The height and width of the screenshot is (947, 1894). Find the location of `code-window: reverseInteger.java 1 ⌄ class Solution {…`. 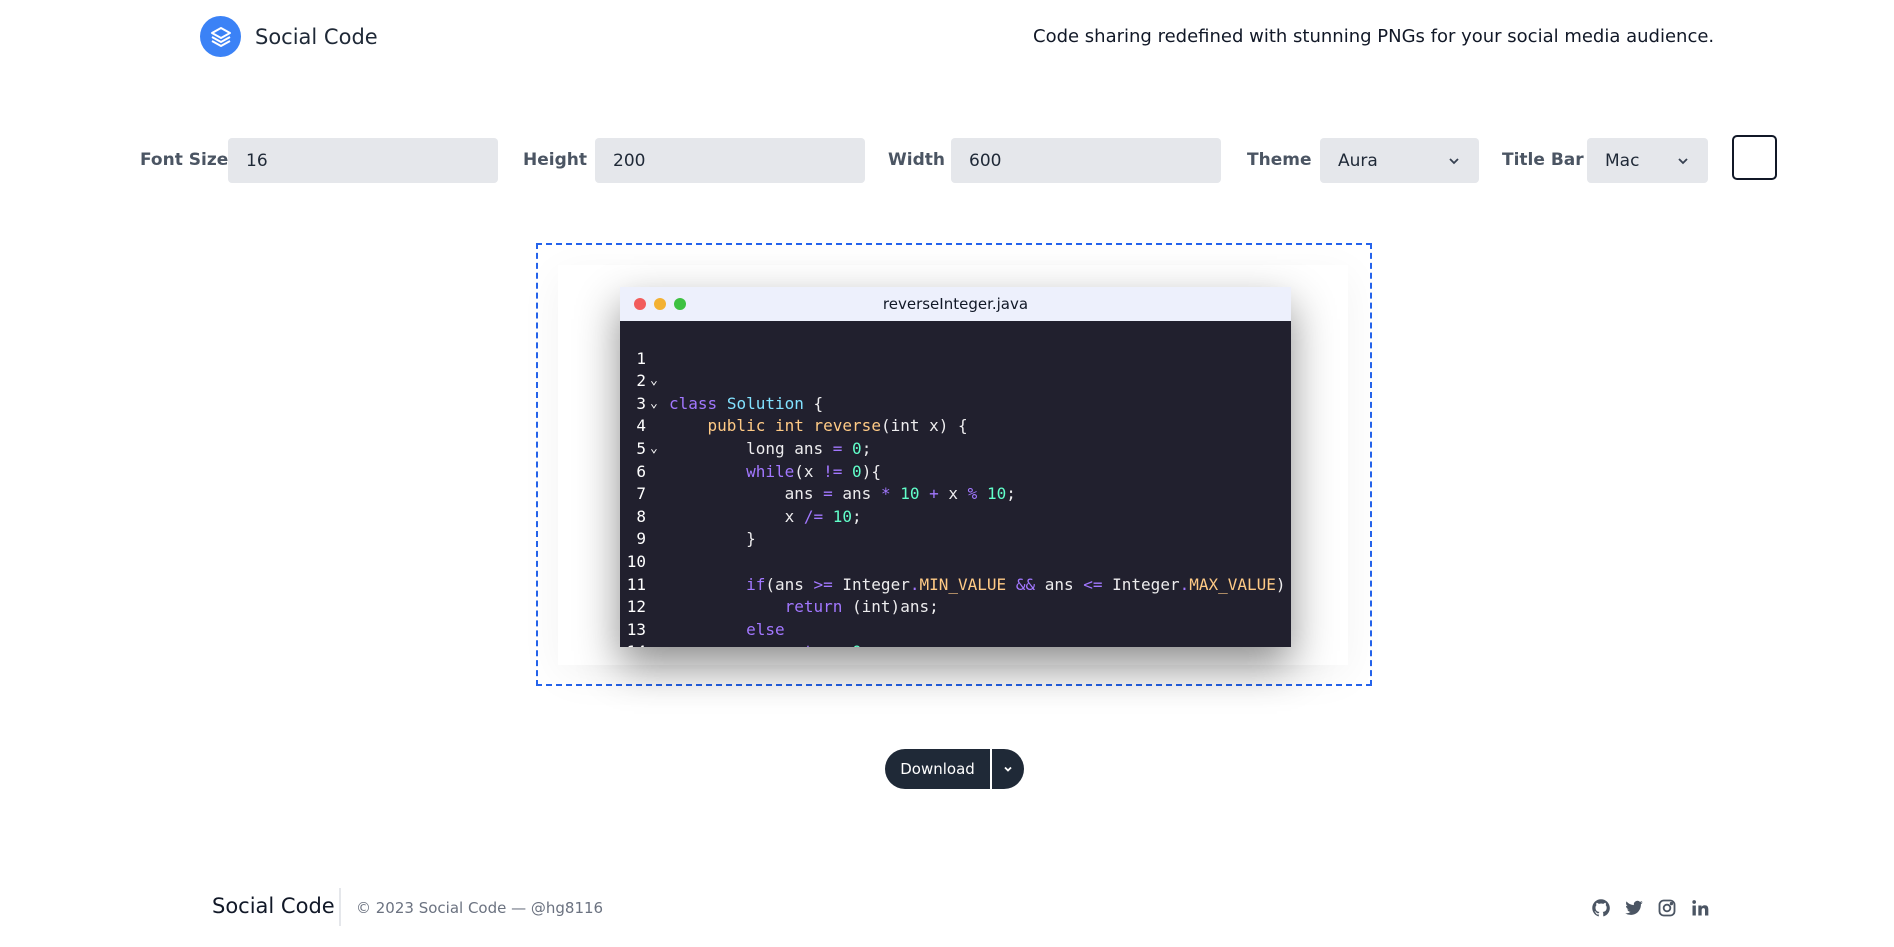

code-window: reverseInteger.java 1 ⌄ class Solution {… is located at coordinates (955, 467).